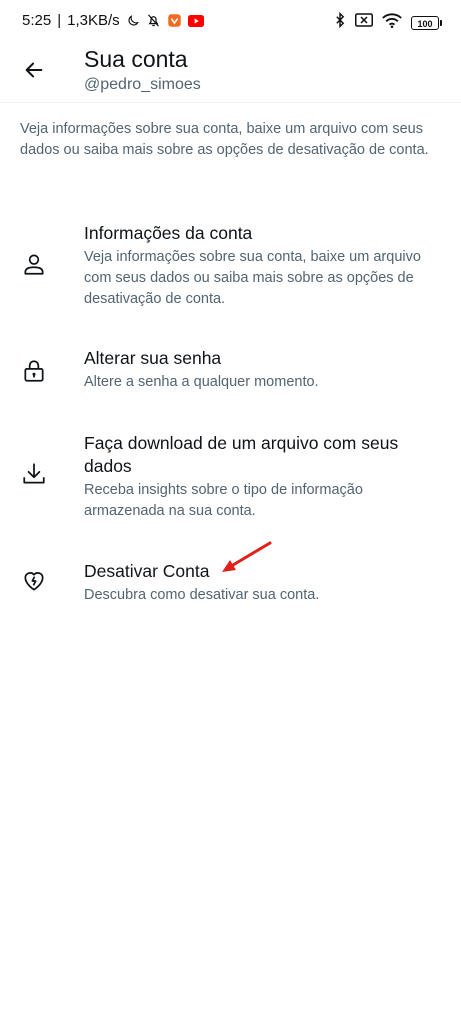 This screenshot has height=1024, width=461. What do you see at coordinates (133, 21) in the screenshot?
I see `moon-icon` at bounding box center [133, 21].